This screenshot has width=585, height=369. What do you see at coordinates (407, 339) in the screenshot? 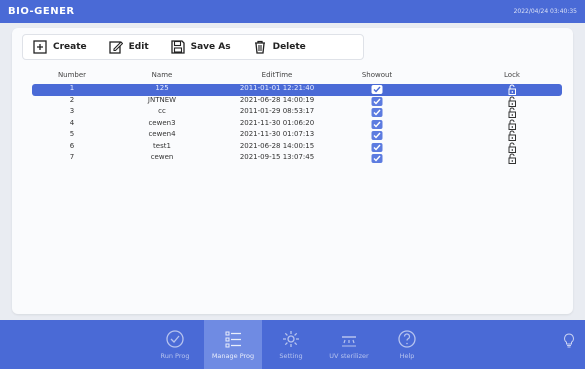
I see `help-icon` at bounding box center [407, 339].